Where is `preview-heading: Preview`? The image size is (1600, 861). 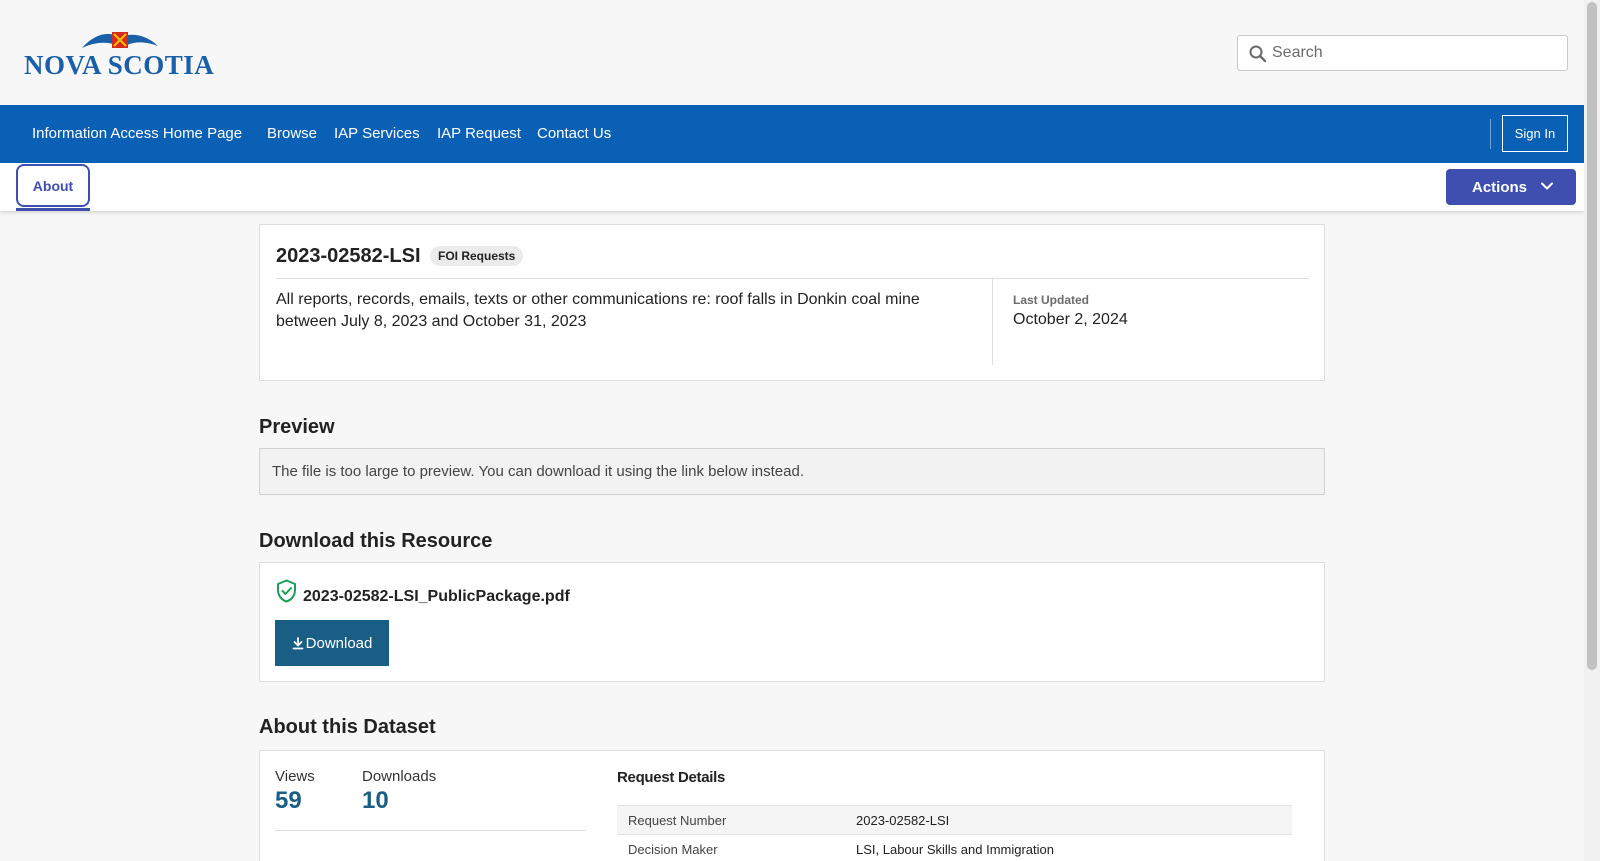
preview-heading: Preview is located at coordinates (297, 427).